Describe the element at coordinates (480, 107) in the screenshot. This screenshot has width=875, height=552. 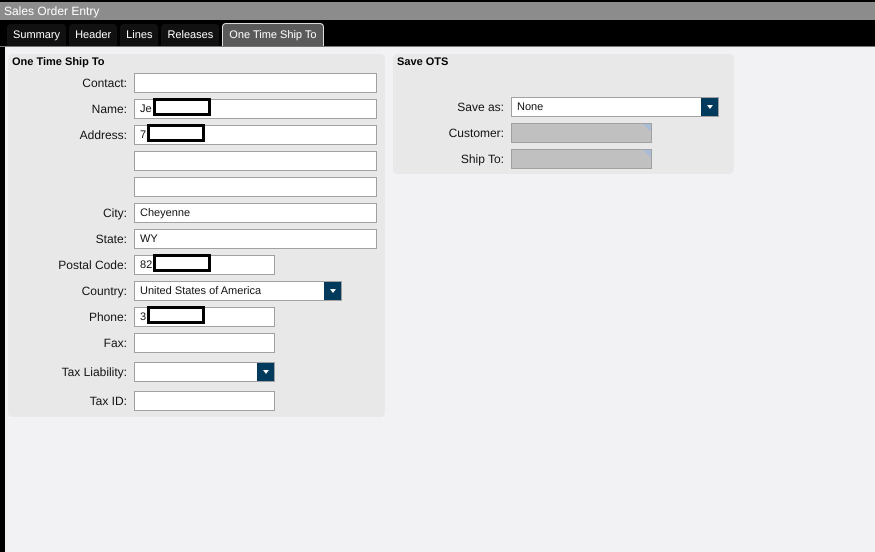
I see `field-label: Save as:` at that location.